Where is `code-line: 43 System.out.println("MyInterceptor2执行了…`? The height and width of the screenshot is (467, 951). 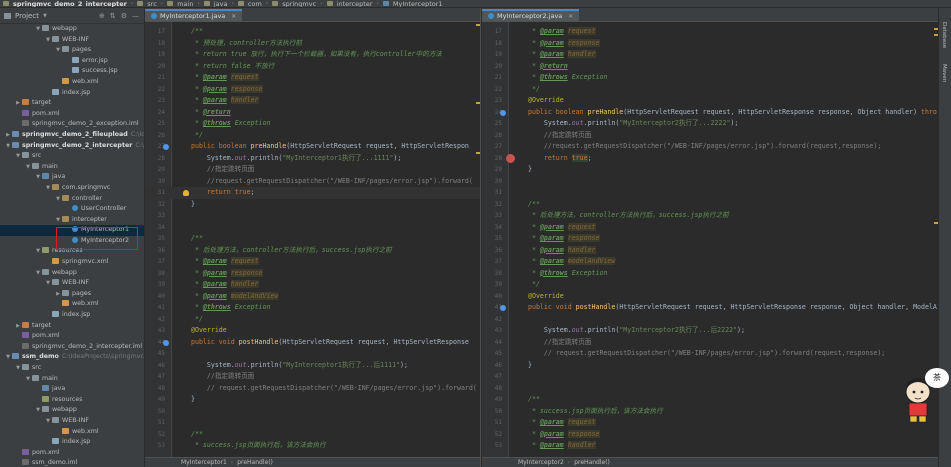 code-line: 43 System.out.println("MyInterceptor2执行了… is located at coordinates (710, 331).